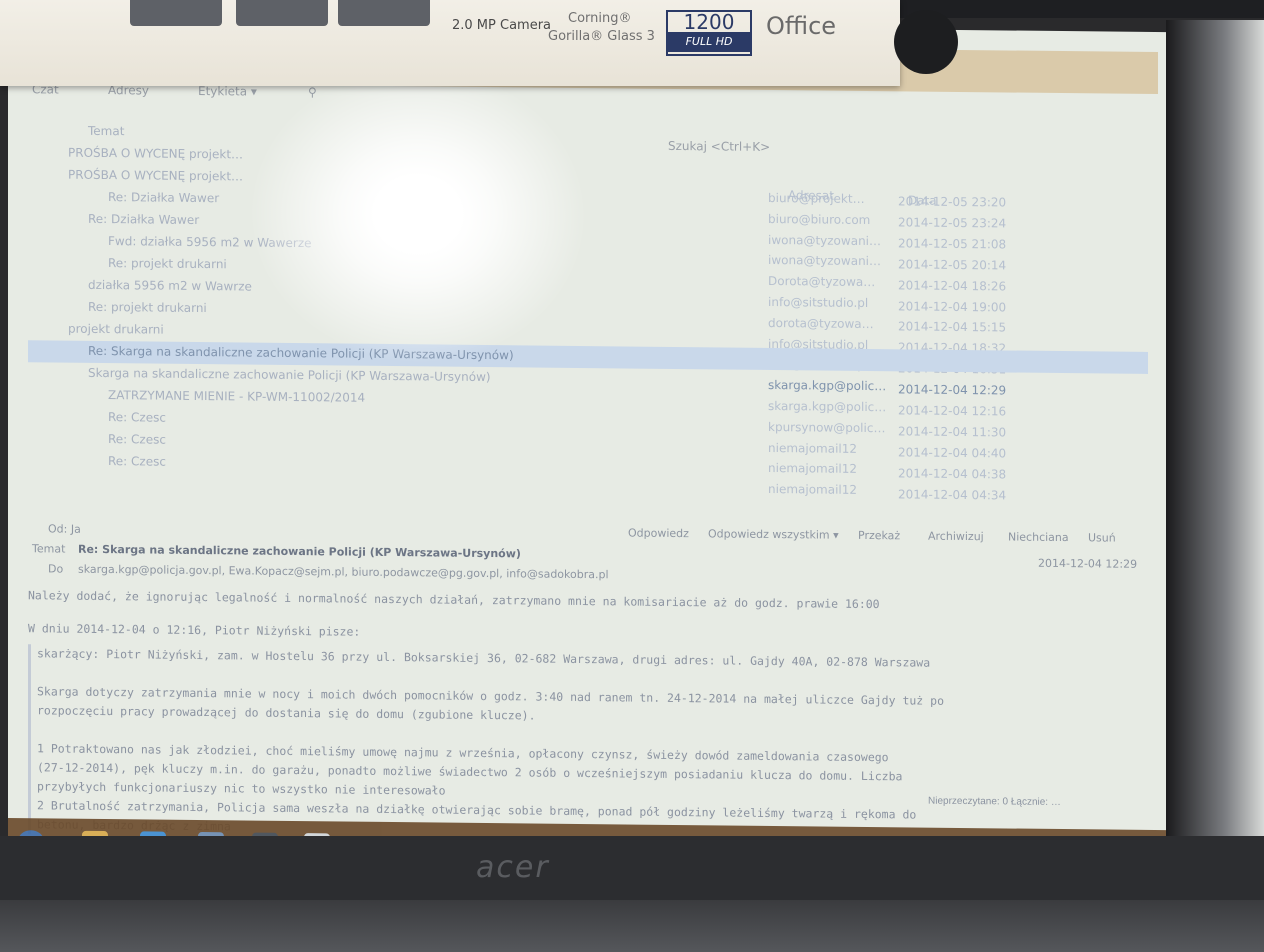 This screenshot has height=952, width=1264. I want to click on glass-spec: Corning® Gorilla® Glass 3, so click(601, 27).